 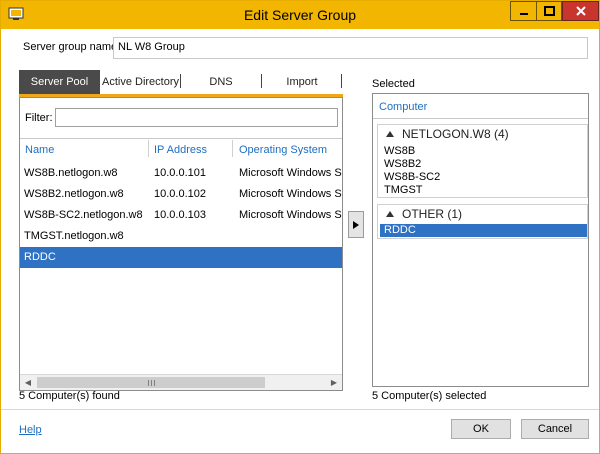 I want to click on column-header-operating-system: Operating System, so click(x=283, y=150).